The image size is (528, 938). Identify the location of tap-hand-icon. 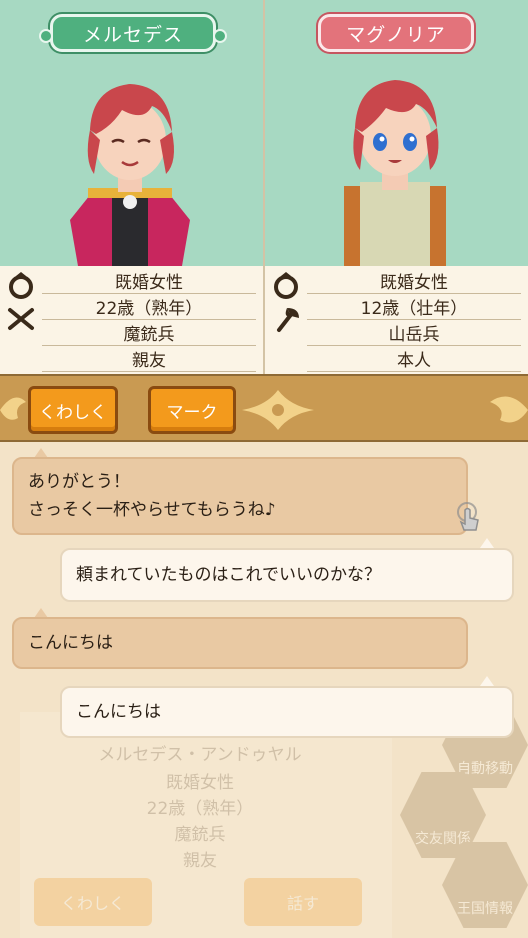
(468, 516).